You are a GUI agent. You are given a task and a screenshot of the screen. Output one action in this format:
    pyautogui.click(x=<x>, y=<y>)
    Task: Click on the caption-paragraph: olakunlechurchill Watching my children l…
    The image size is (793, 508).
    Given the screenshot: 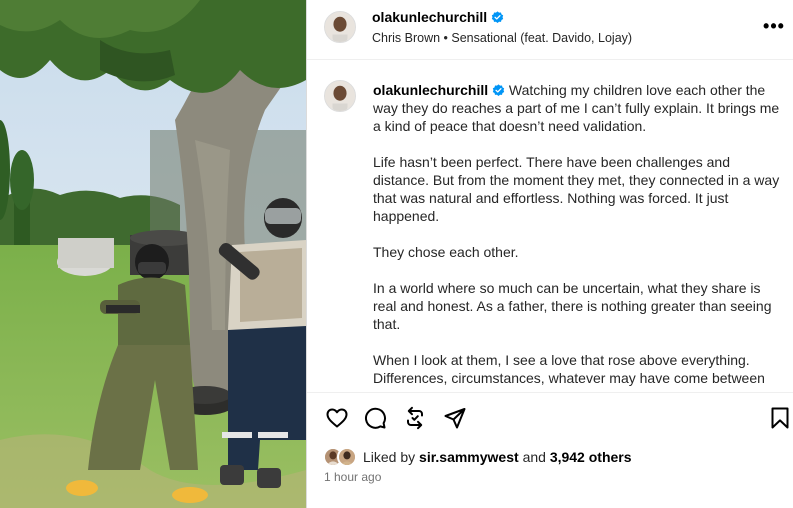 What is the action you would take?
    pyautogui.click(x=577, y=108)
    